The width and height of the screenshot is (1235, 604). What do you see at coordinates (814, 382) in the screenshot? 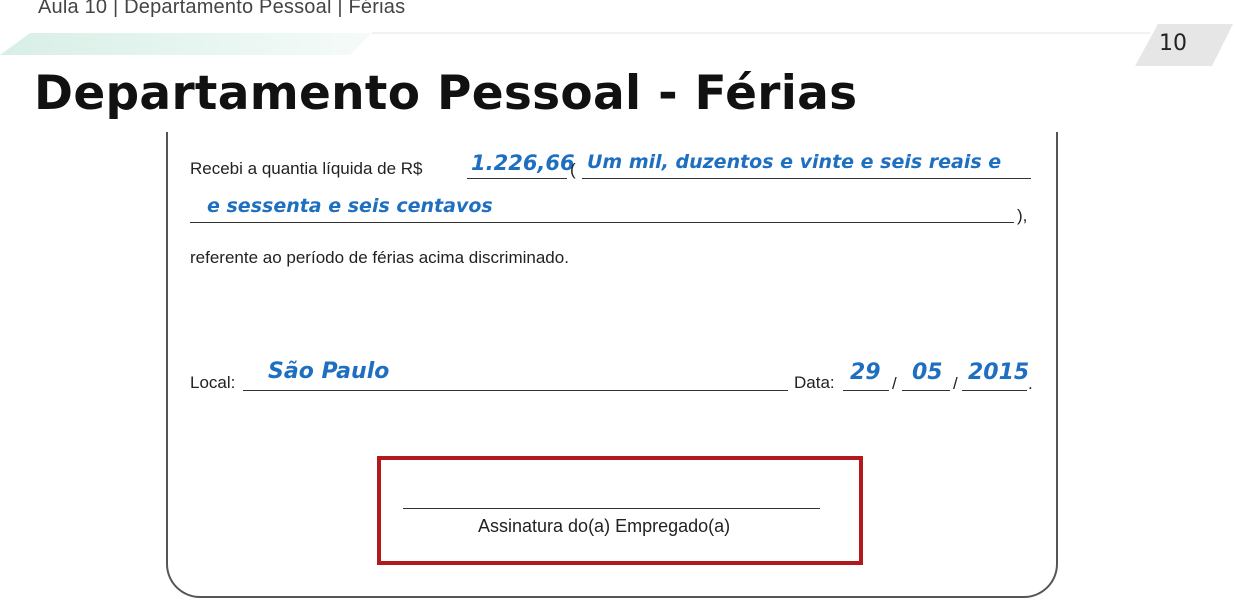
I see `date-label: Data:` at bounding box center [814, 382].